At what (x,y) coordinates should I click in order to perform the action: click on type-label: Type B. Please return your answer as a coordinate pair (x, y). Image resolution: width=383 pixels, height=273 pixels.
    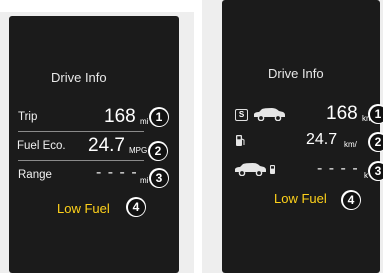
    Looking at the image, I should click on (20, 5).